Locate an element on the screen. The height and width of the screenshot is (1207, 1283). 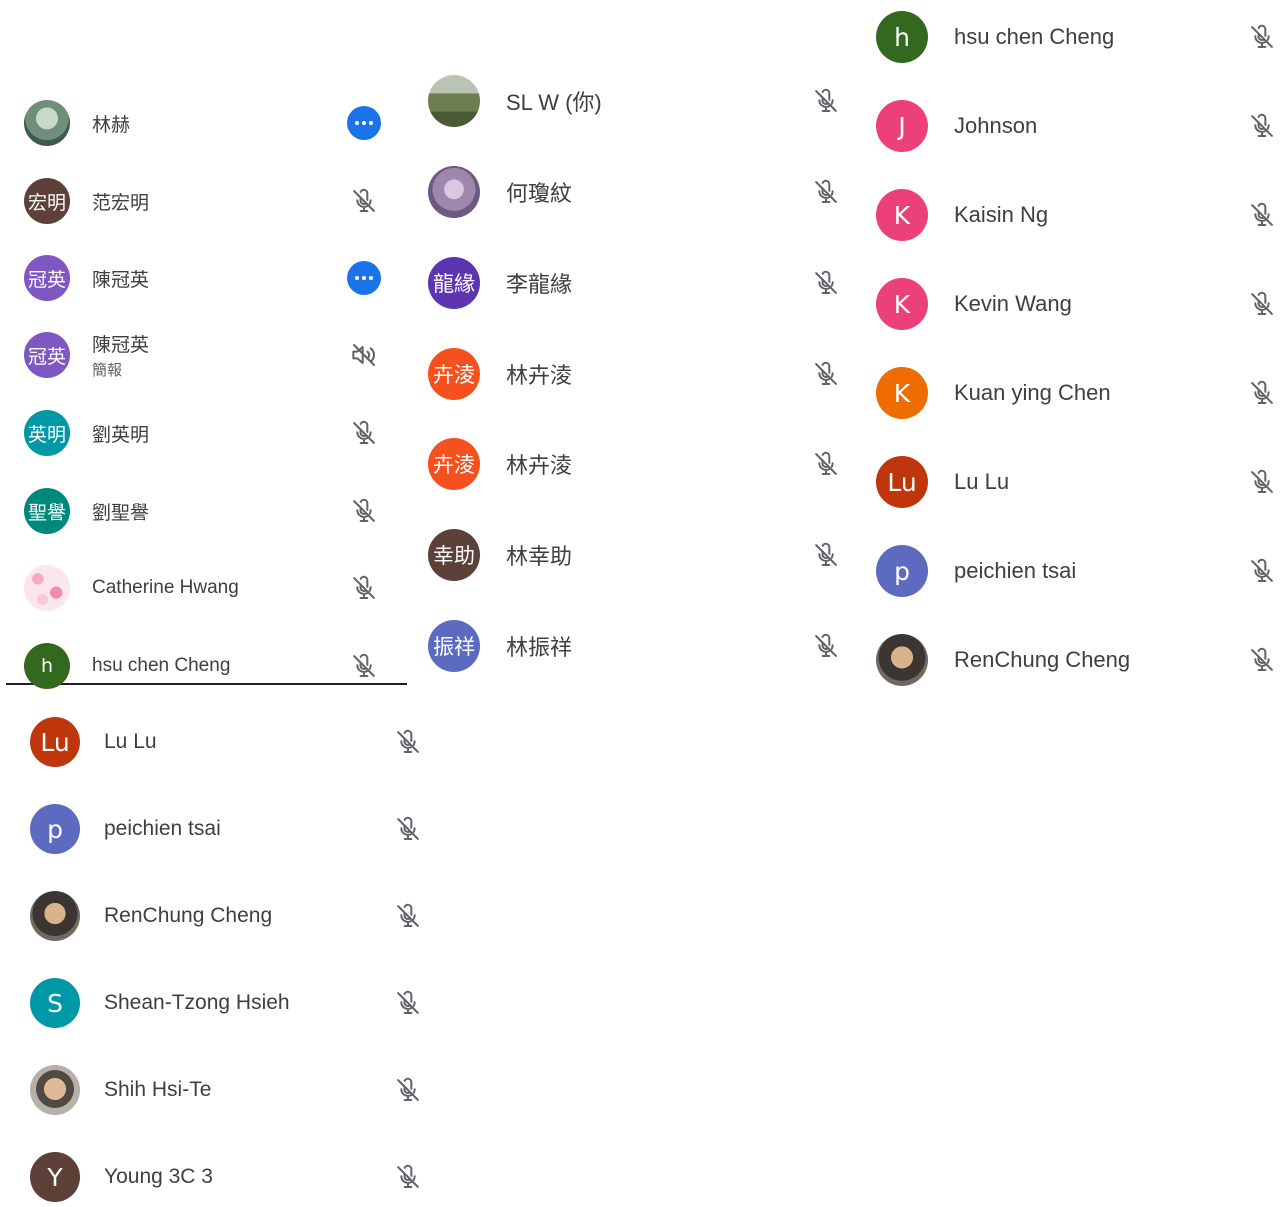
participant-name: 范宏明 is located at coordinates (121, 203).